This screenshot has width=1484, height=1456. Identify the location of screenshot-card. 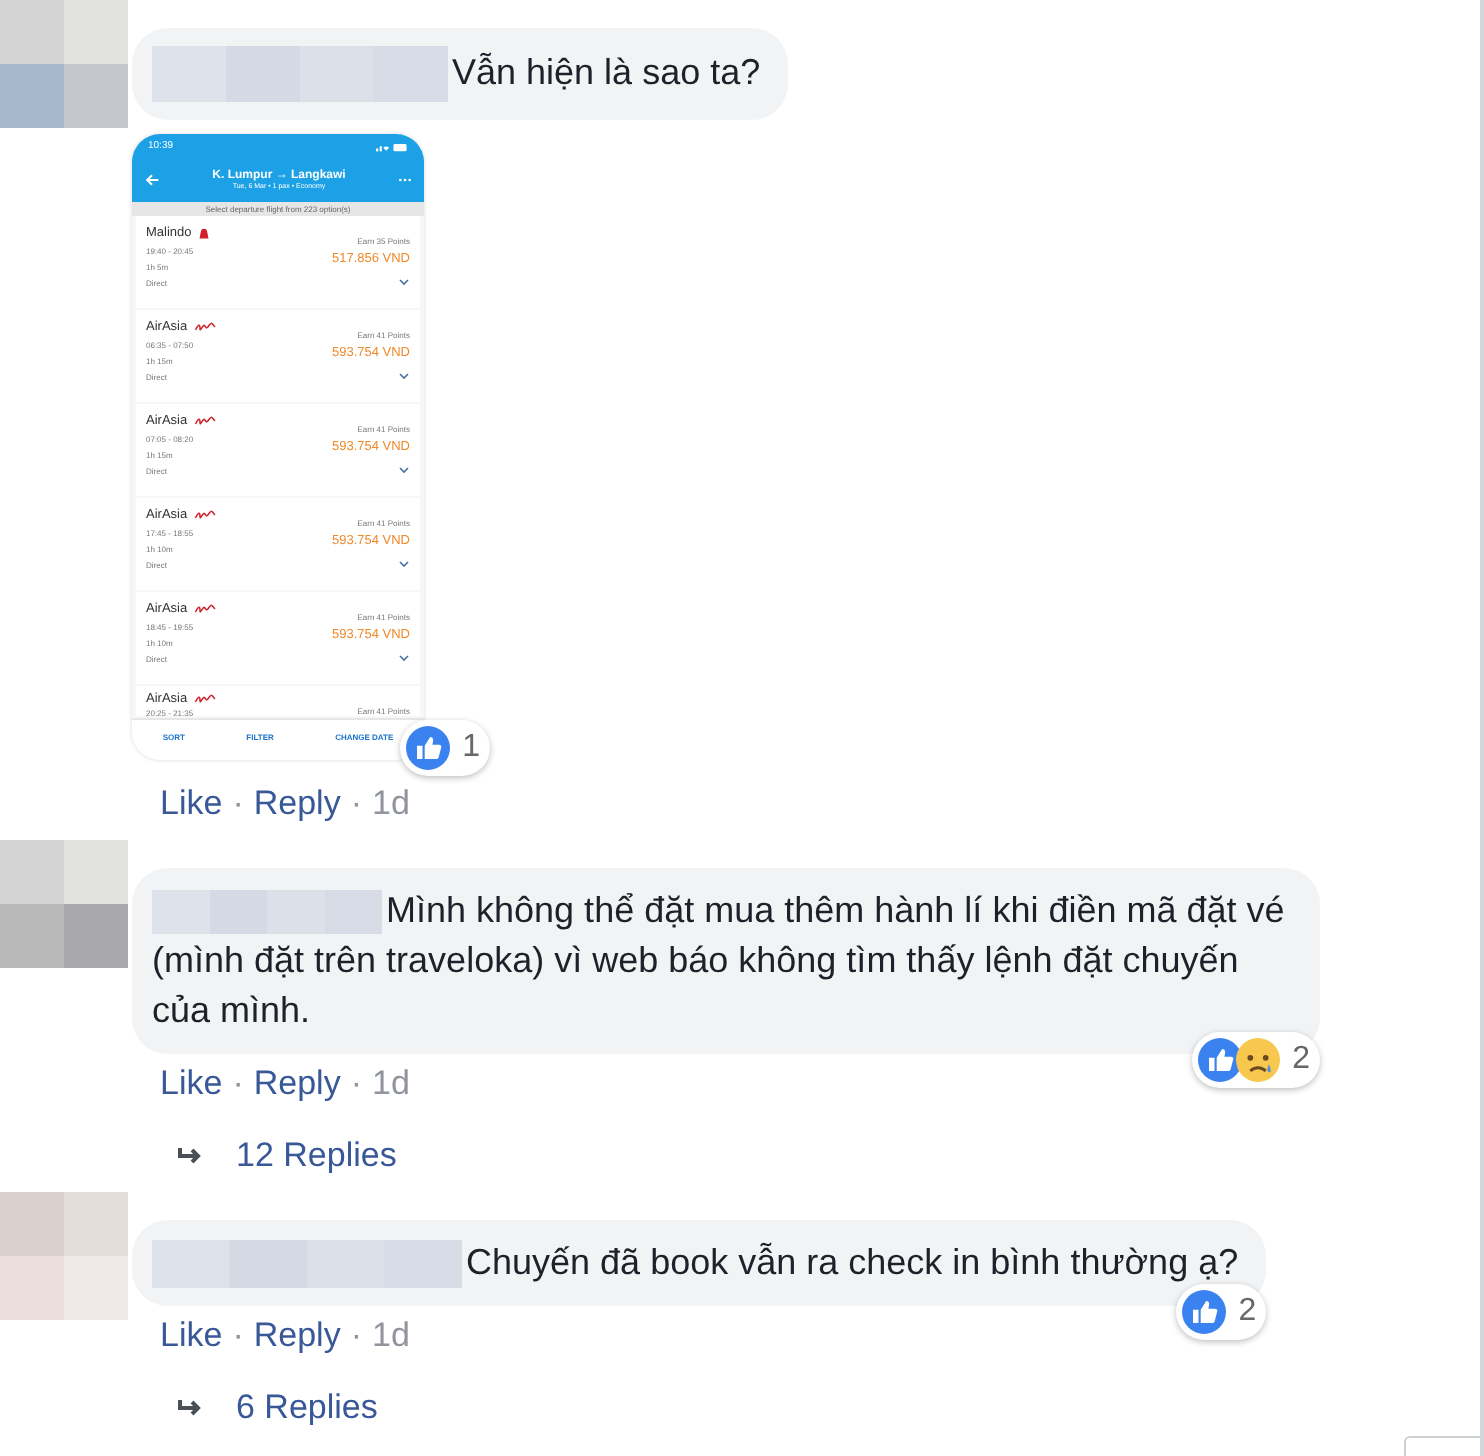
(278, 447).